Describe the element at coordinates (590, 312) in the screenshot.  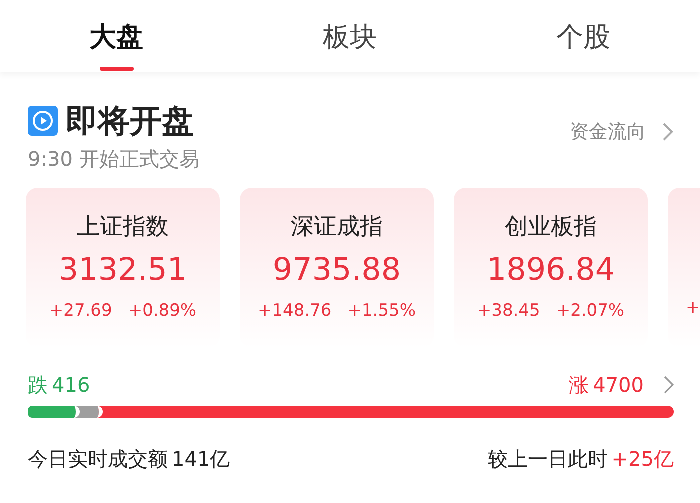
I see `index-percent: +2.07%` at that location.